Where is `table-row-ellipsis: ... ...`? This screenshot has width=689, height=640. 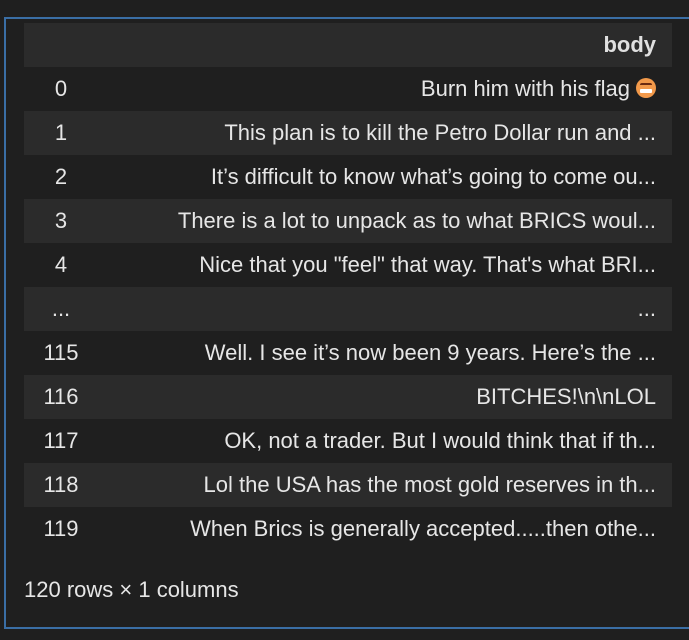 table-row-ellipsis: ... ... is located at coordinates (348, 309).